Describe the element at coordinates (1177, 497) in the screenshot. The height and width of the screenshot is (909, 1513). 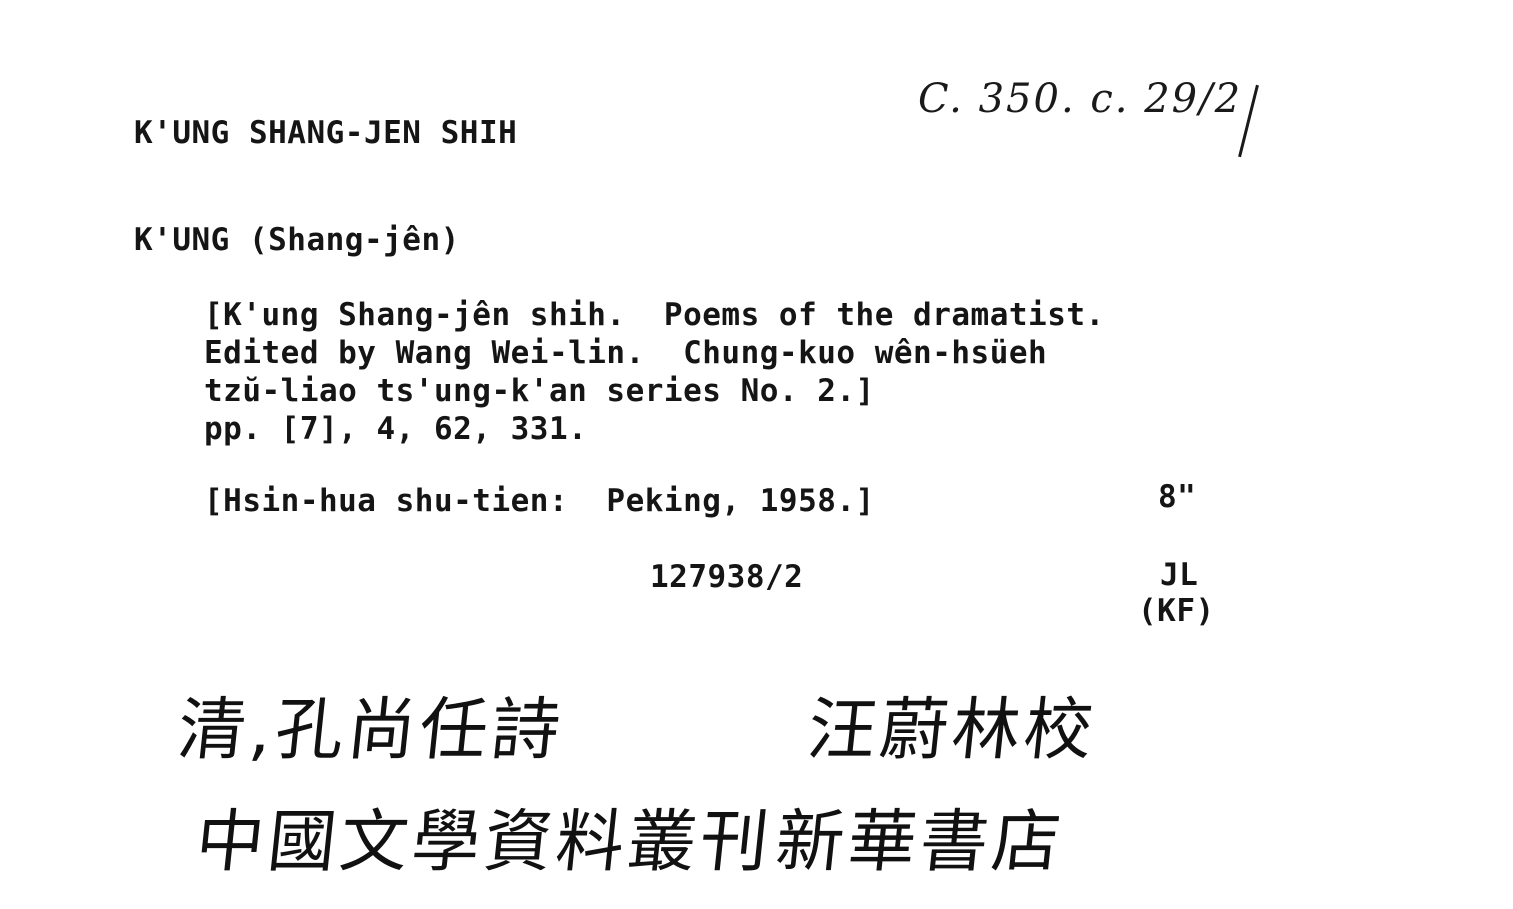
I see `format-size: 8"` at that location.